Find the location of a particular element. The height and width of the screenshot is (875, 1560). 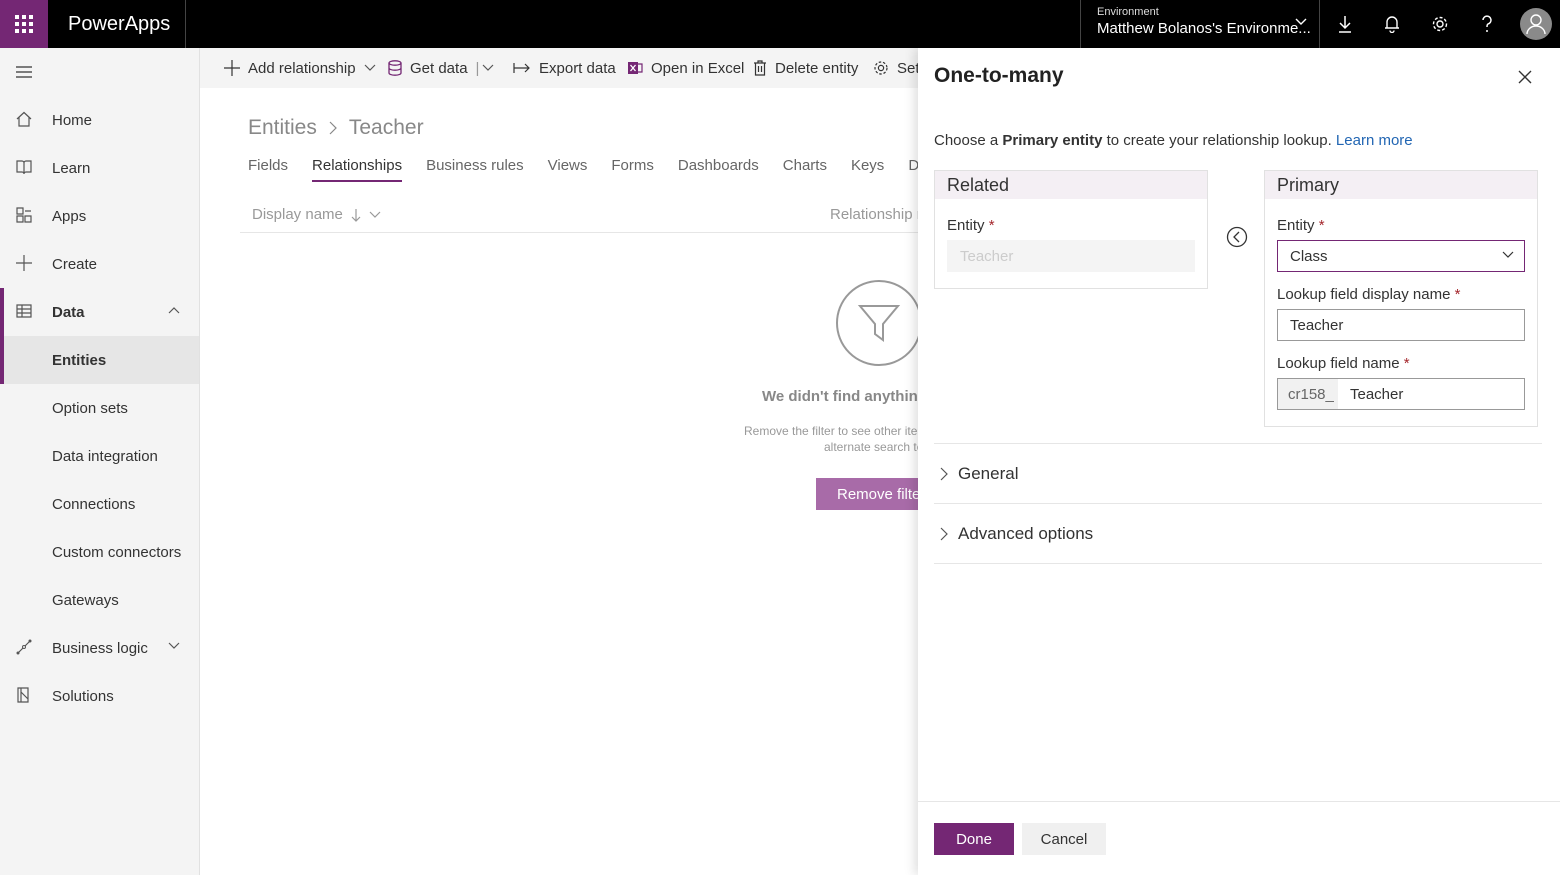

nav-item-entities: Entities is located at coordinates (99, 360).